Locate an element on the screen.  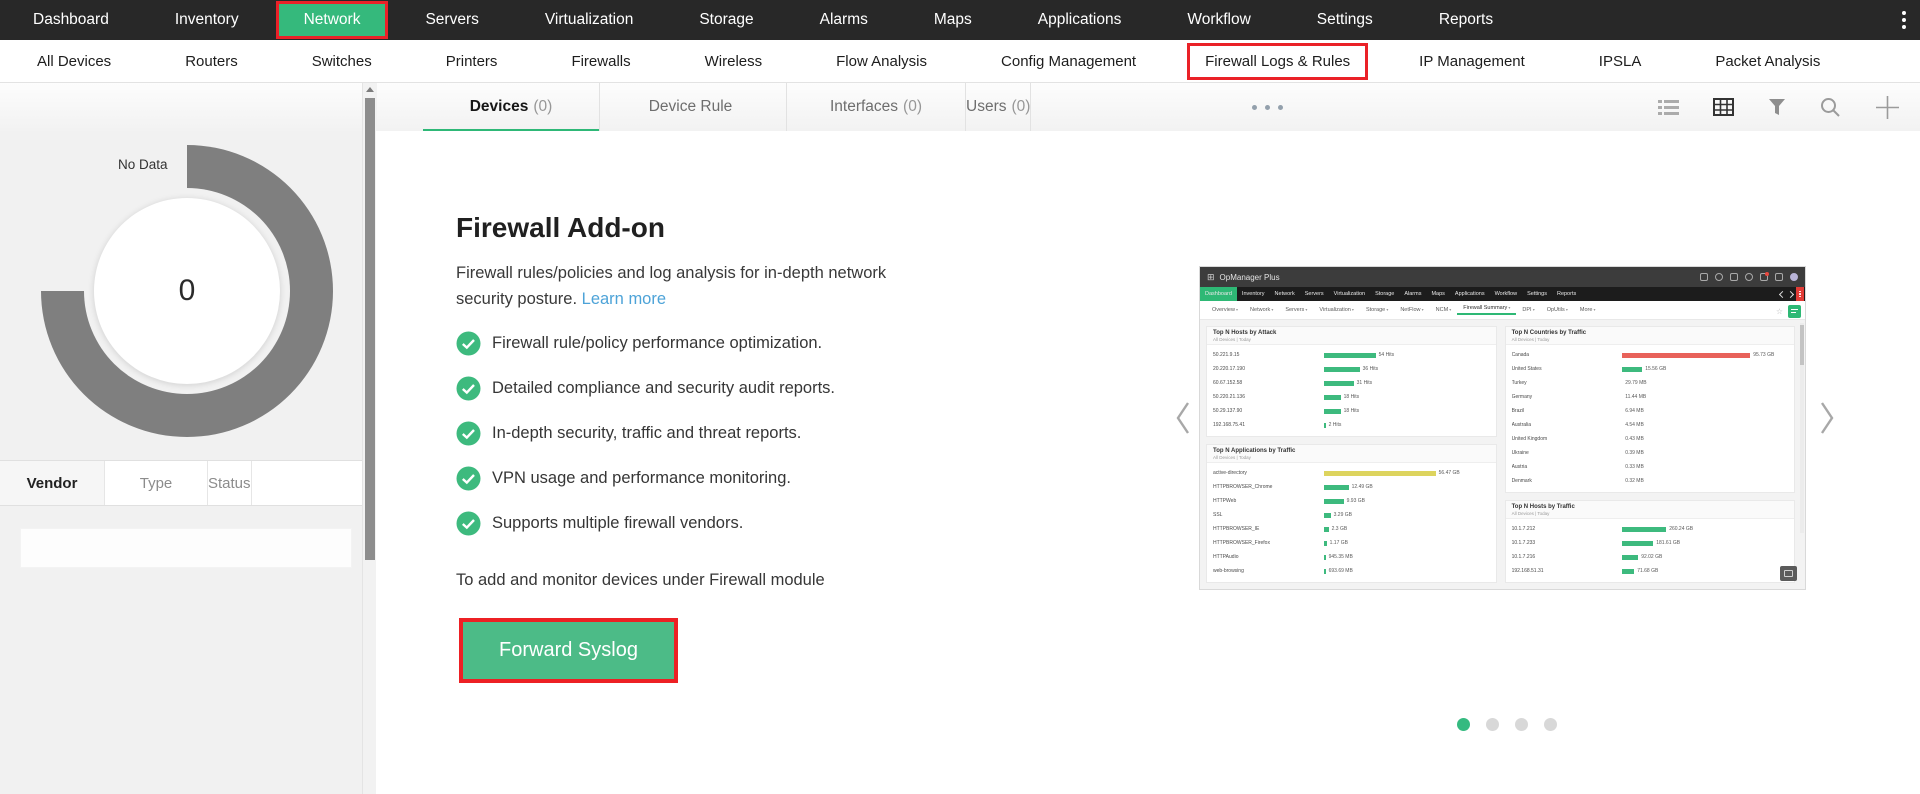
preview-menu-item: Settings is located at coordinates (1537, 294).